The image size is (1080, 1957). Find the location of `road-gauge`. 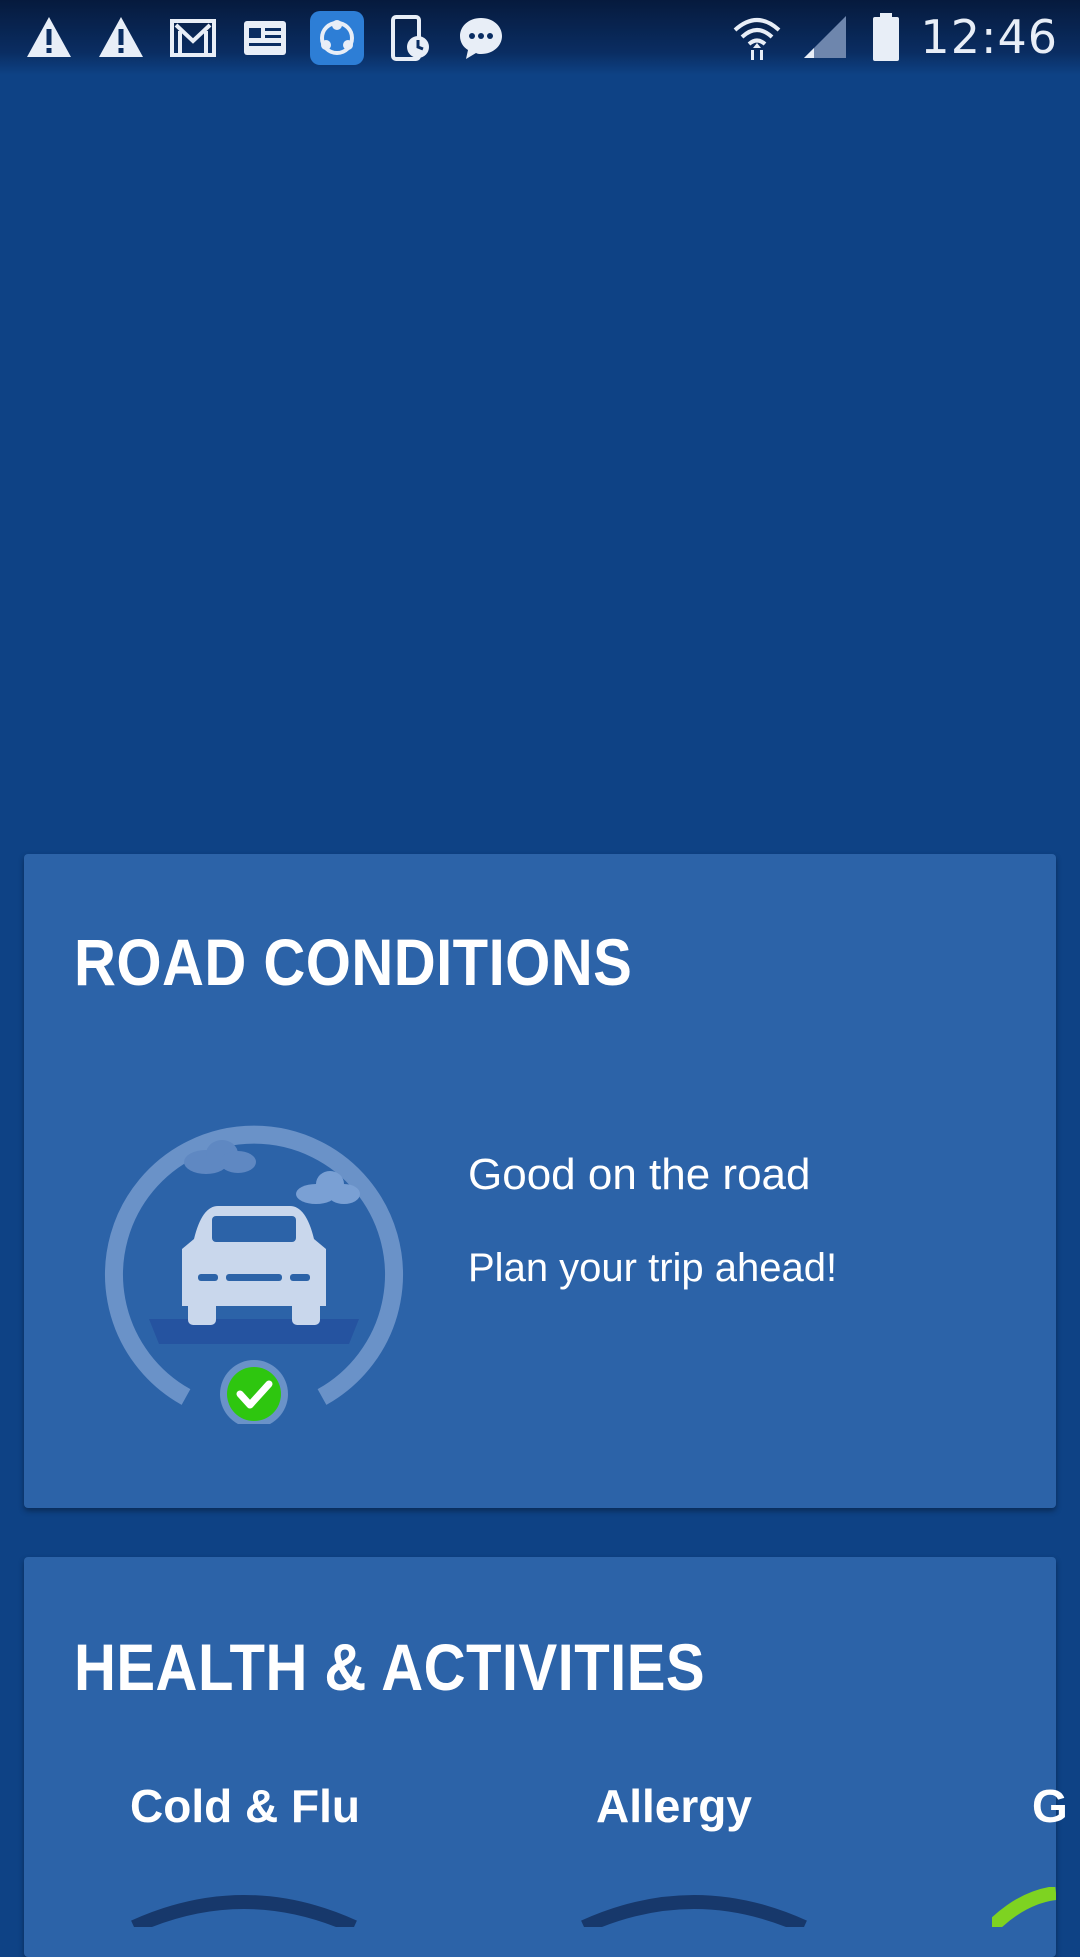

road-gauge is located at coordinates (254, 1261).